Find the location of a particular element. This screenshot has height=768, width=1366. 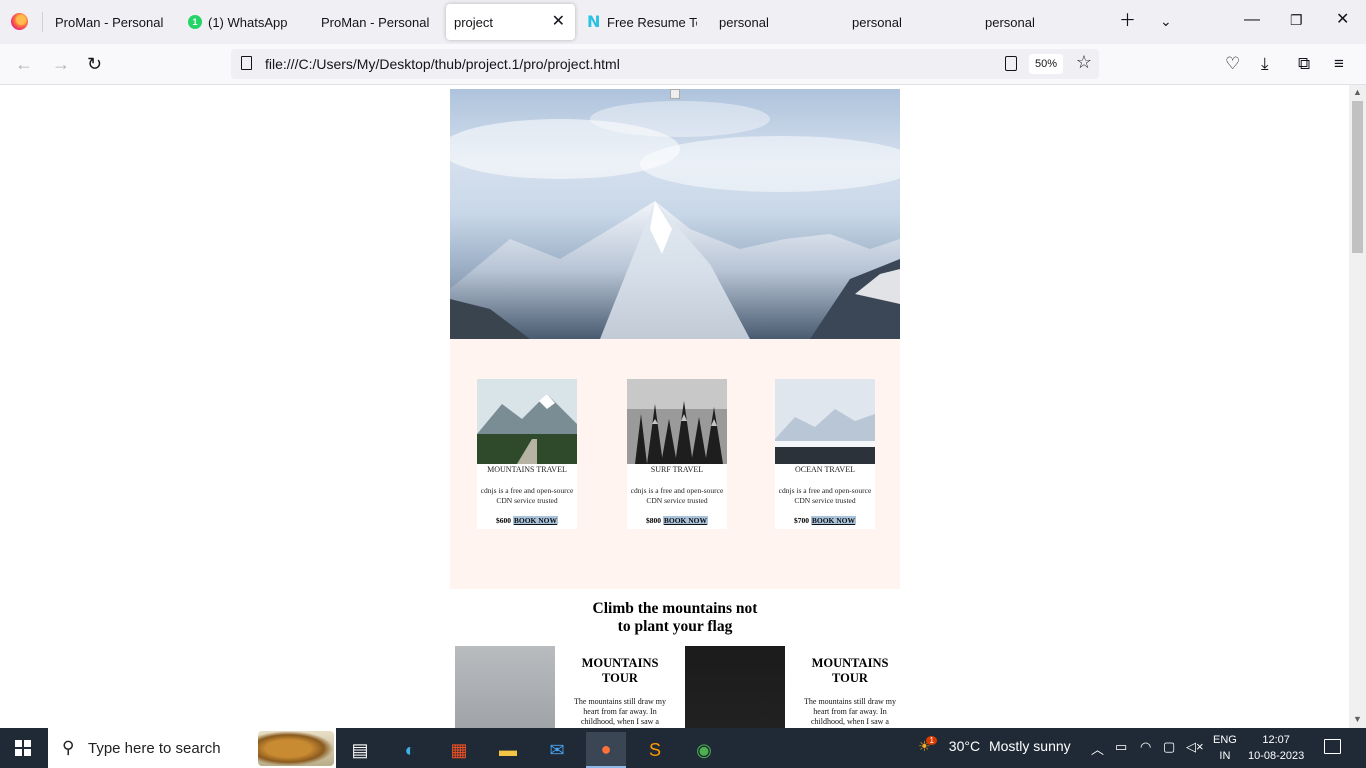

tab-separator is located at coordinates (42, 22).